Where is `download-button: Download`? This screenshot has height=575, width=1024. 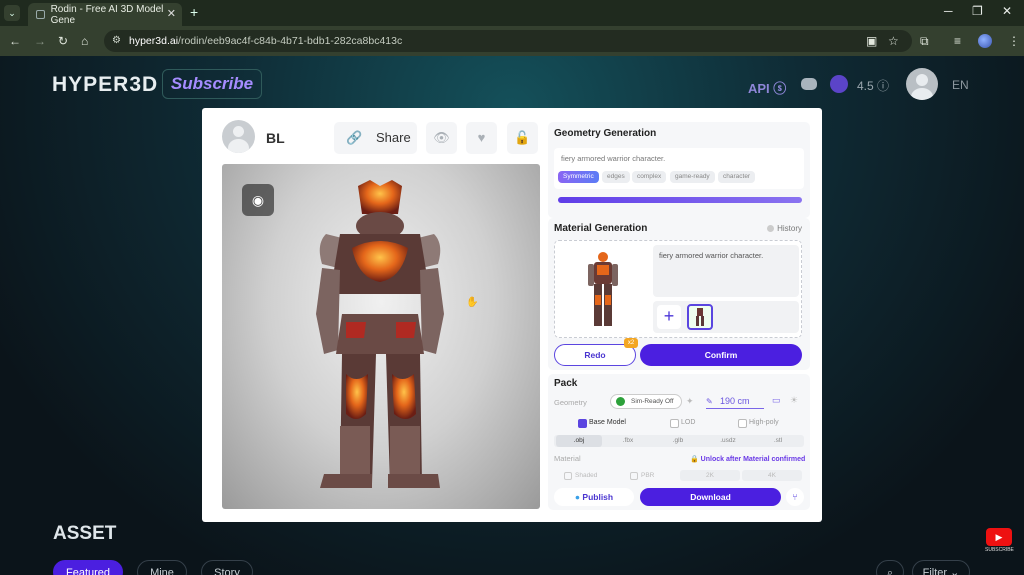 download-button: Download is located at coordinates (710, 497).